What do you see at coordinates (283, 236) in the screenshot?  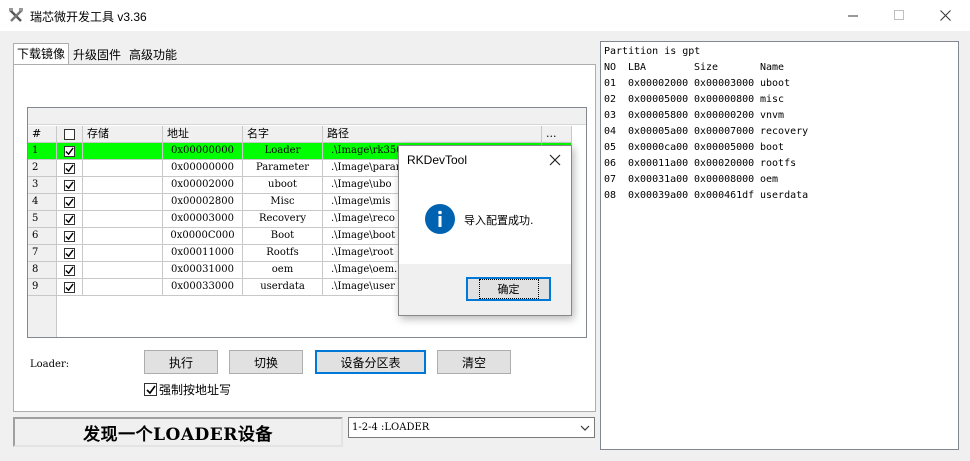 I see `name-cell: Boot` at bounding box center [283, 236].